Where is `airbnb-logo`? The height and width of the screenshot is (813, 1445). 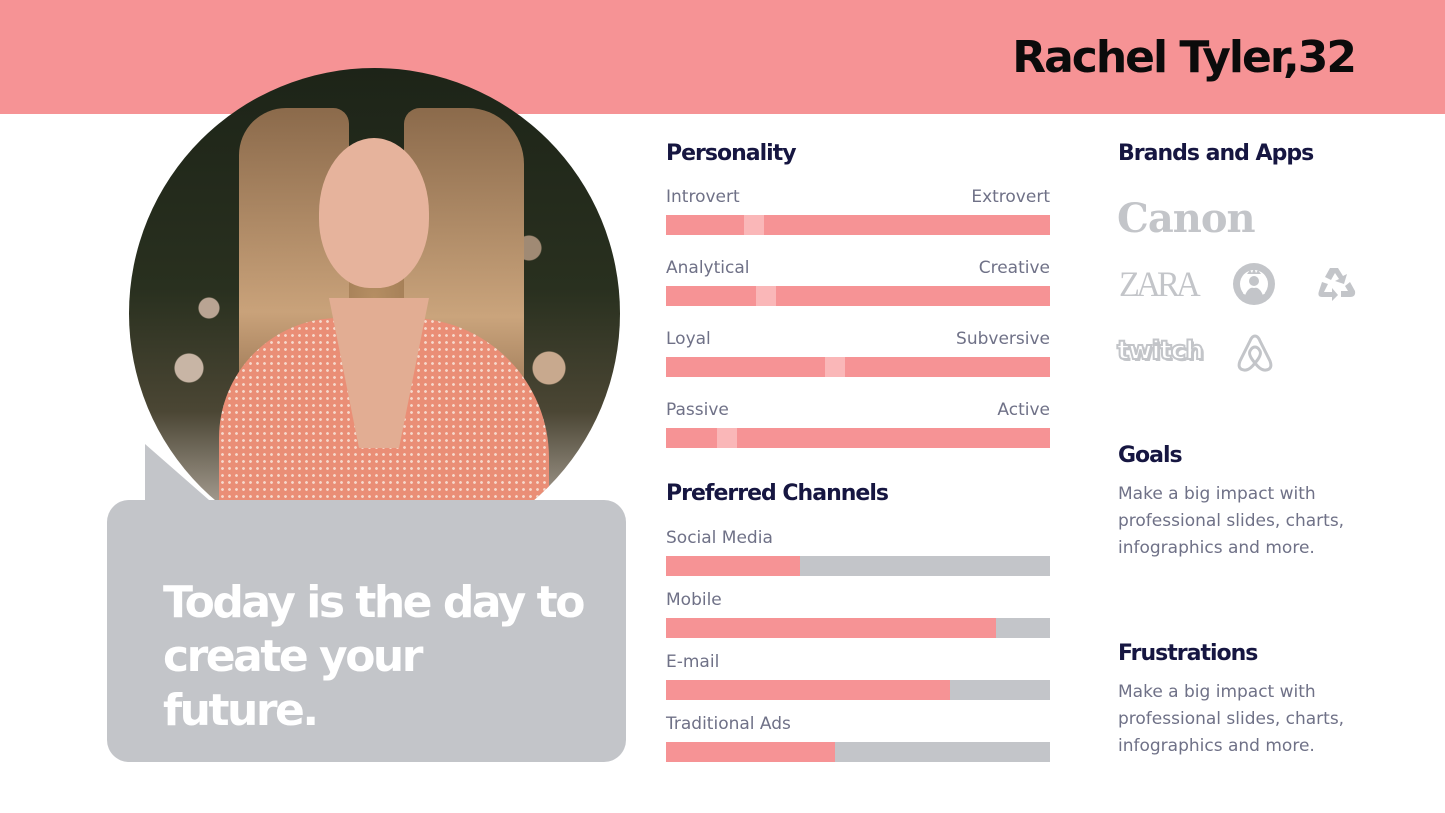 airbnb-logo is located at coordinates (1255, 353).